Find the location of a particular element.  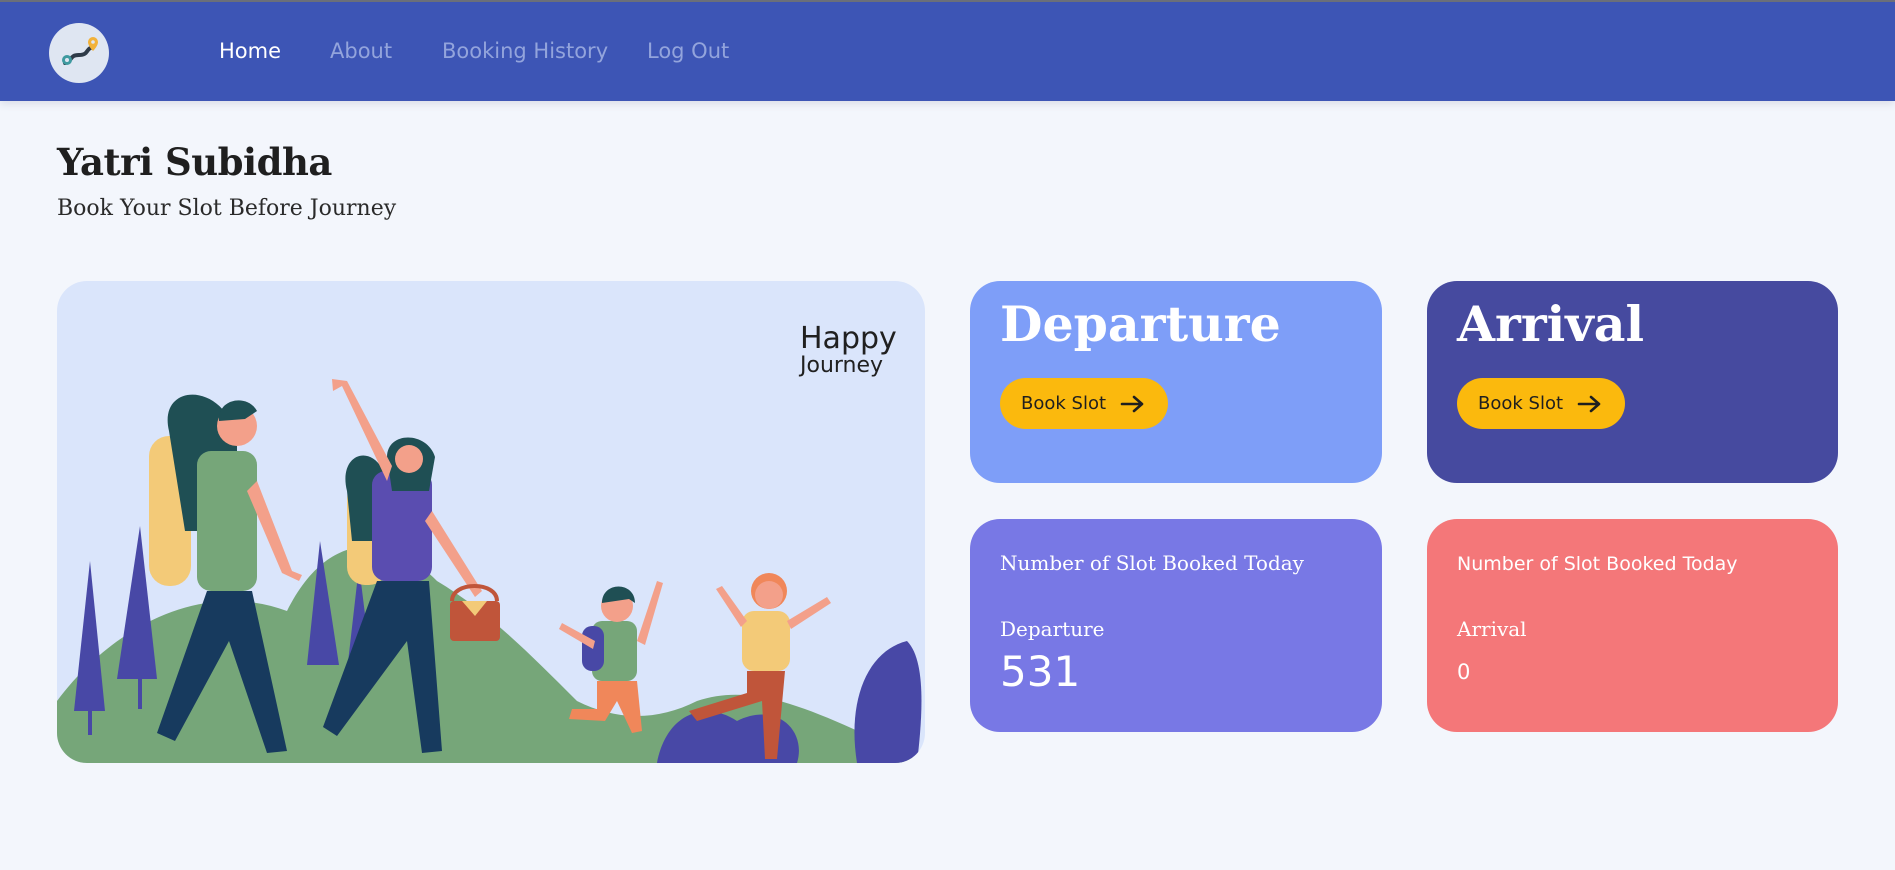

arrival-count-heading: Number of Slot Booked Today is located at coordinates (1597, 564).